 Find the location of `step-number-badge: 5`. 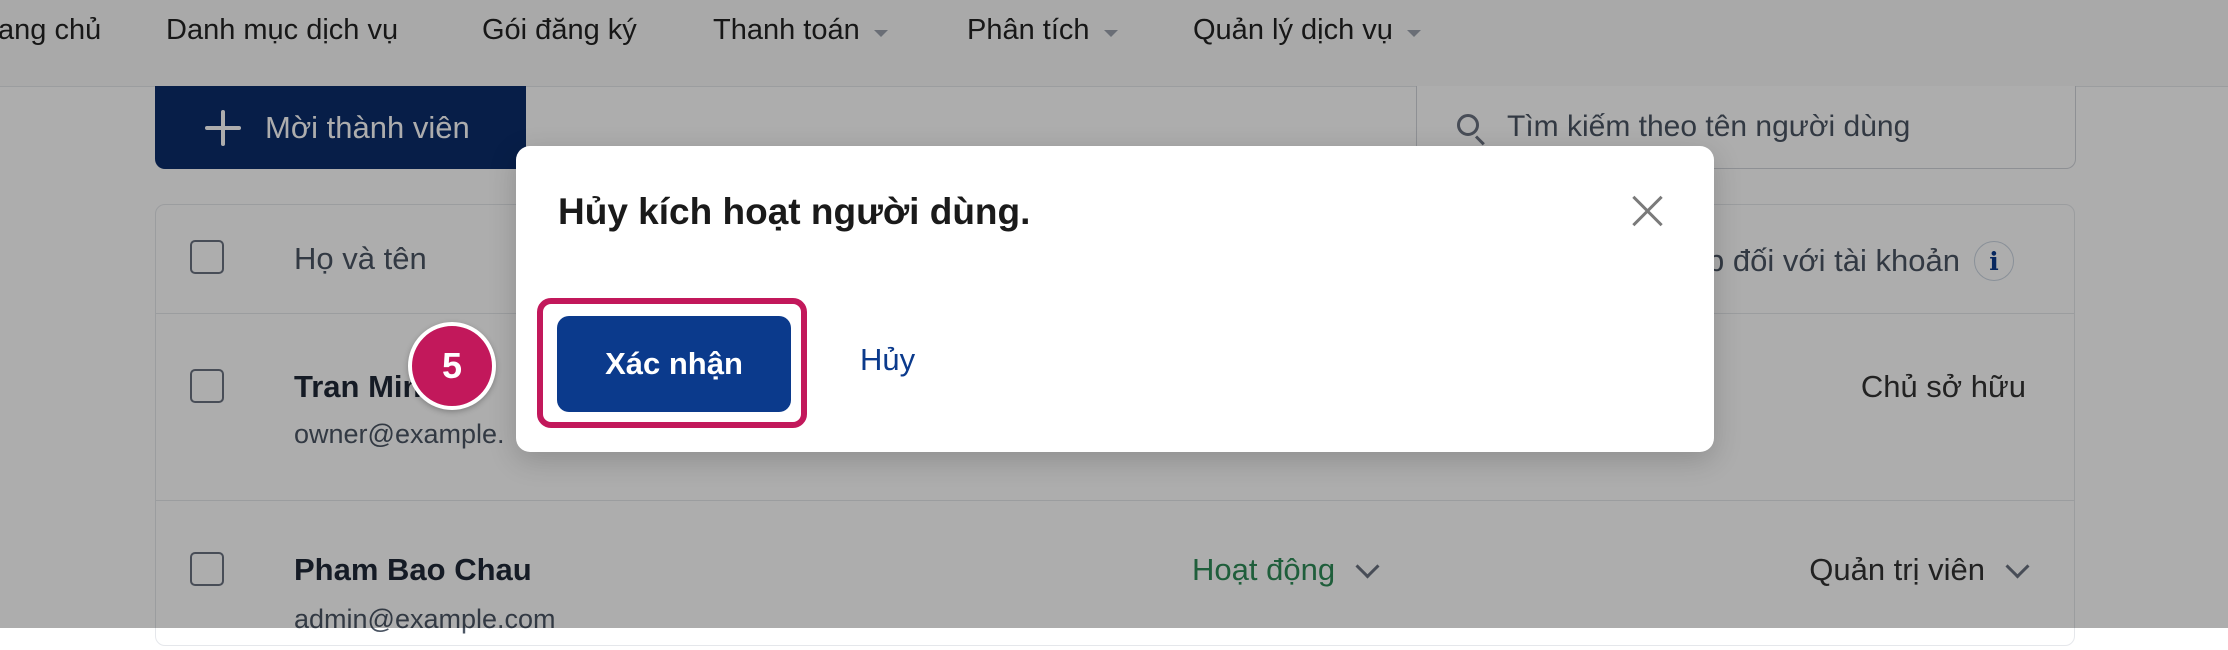

step-number-badge: 5 is located at coordinates (452, 366).